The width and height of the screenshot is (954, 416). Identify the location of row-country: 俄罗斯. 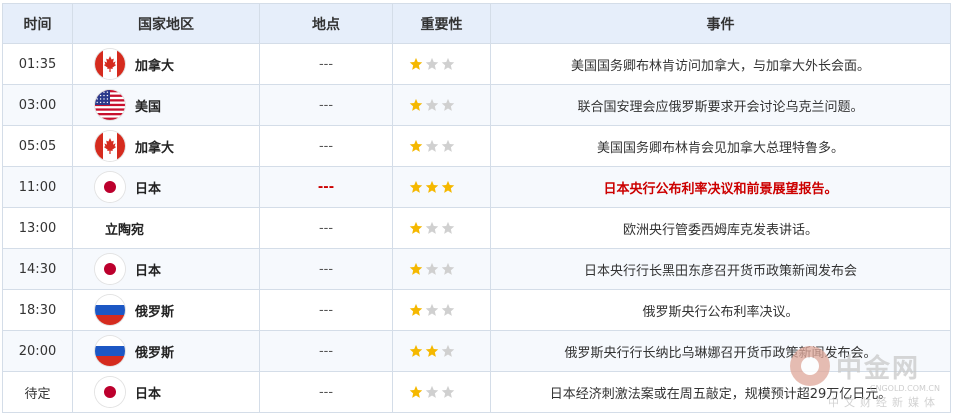
(166, 310).